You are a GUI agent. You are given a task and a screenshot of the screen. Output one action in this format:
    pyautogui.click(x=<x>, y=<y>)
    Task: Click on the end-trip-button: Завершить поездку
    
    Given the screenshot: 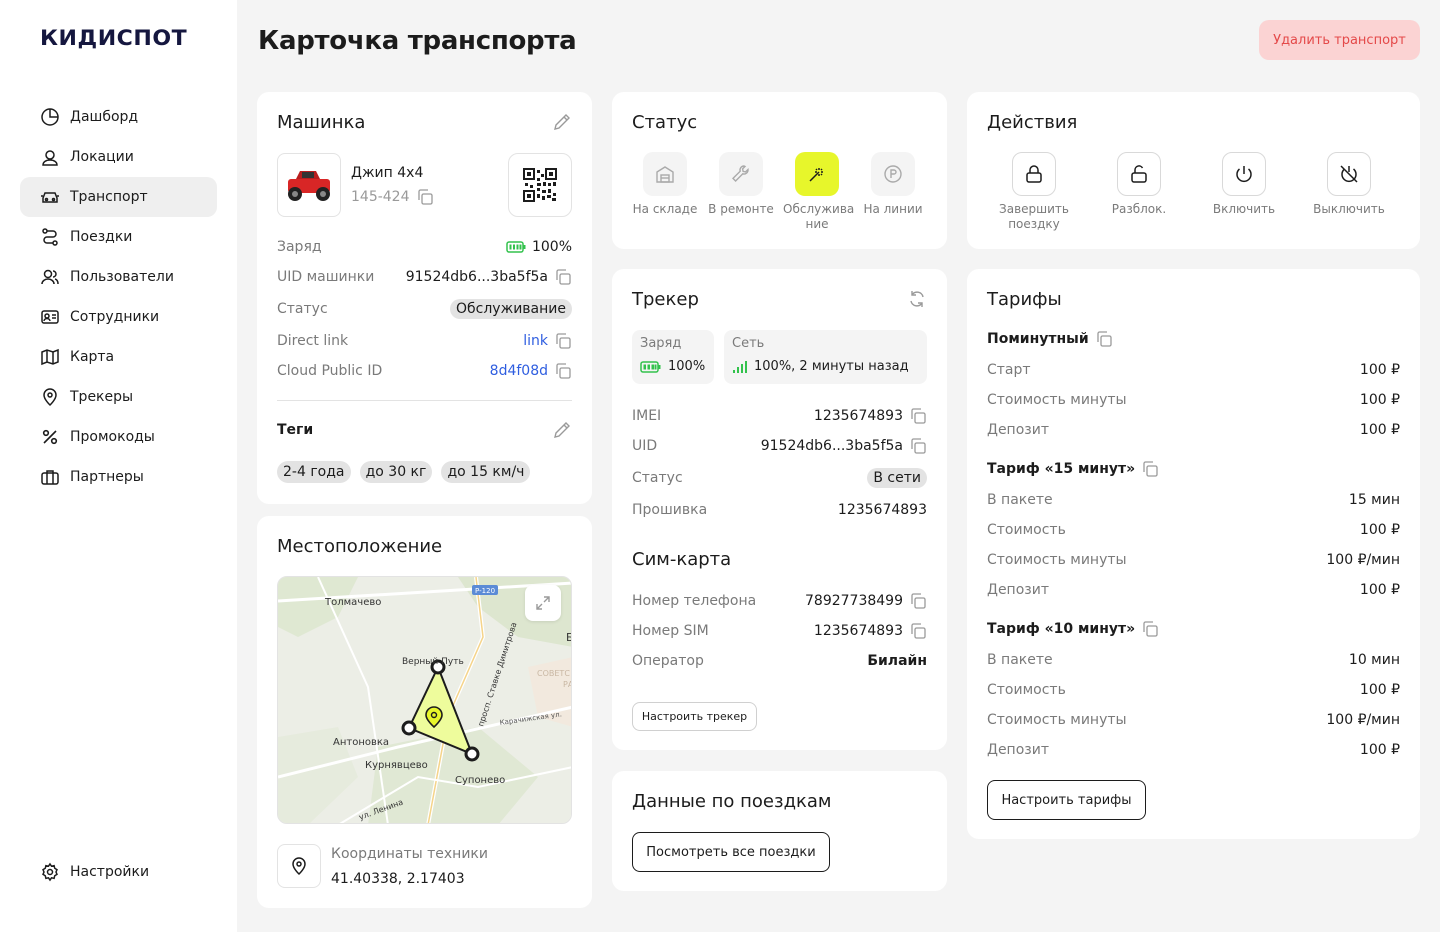 What is the action you would take?
    pyautogui.click(x=1034, y=192)
    